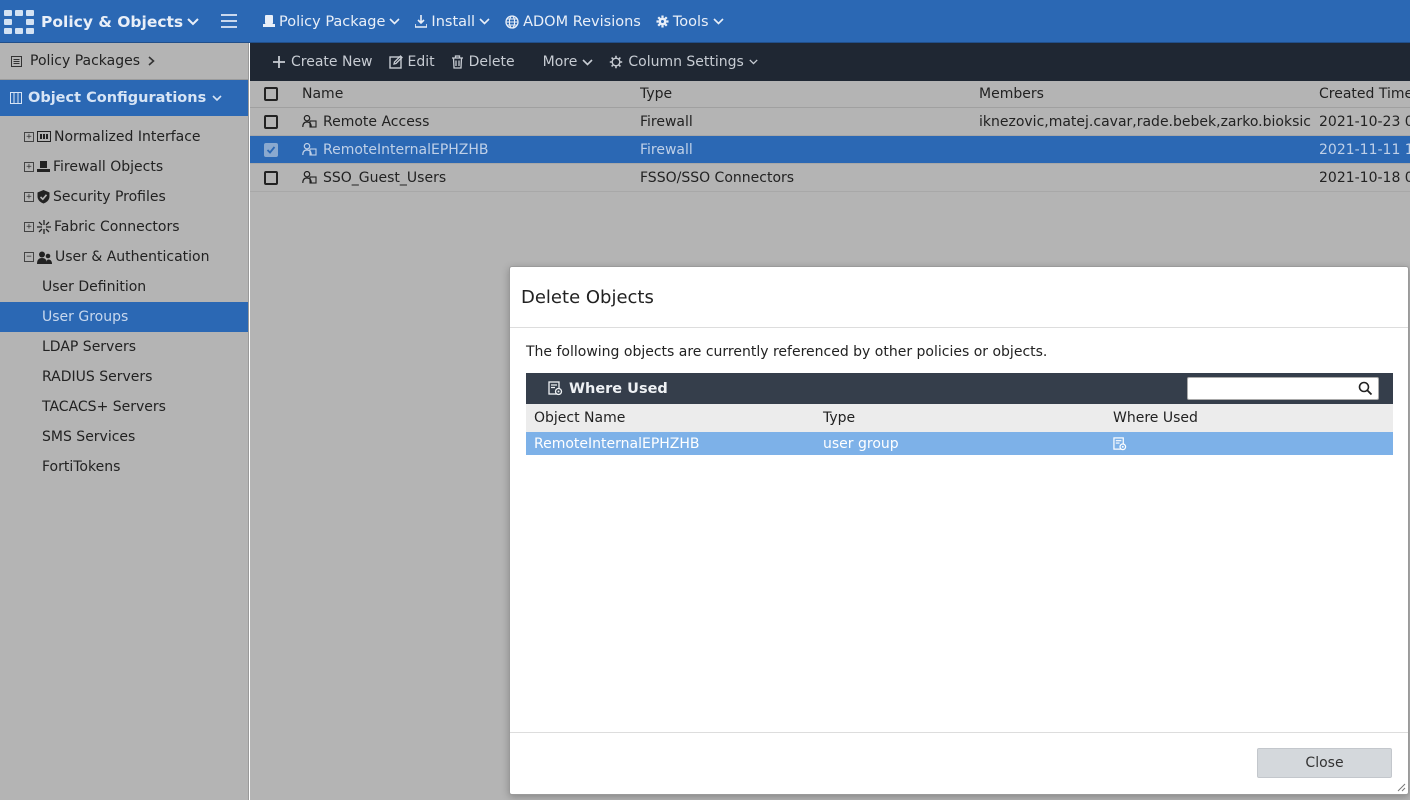 The height and width of the screenshot is (800, 1410). What do you see at coordinates (132, 257) in the screenshot?
I see `tree-item-label: User & Authentication` at bounding box center [132, 257].